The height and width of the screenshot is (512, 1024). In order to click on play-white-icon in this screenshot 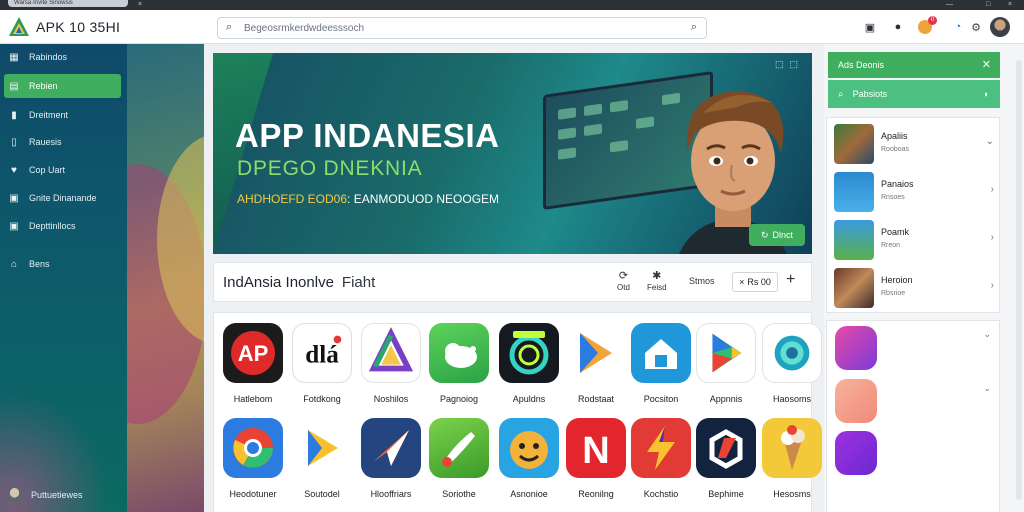, I will do `click(726, 353)`.